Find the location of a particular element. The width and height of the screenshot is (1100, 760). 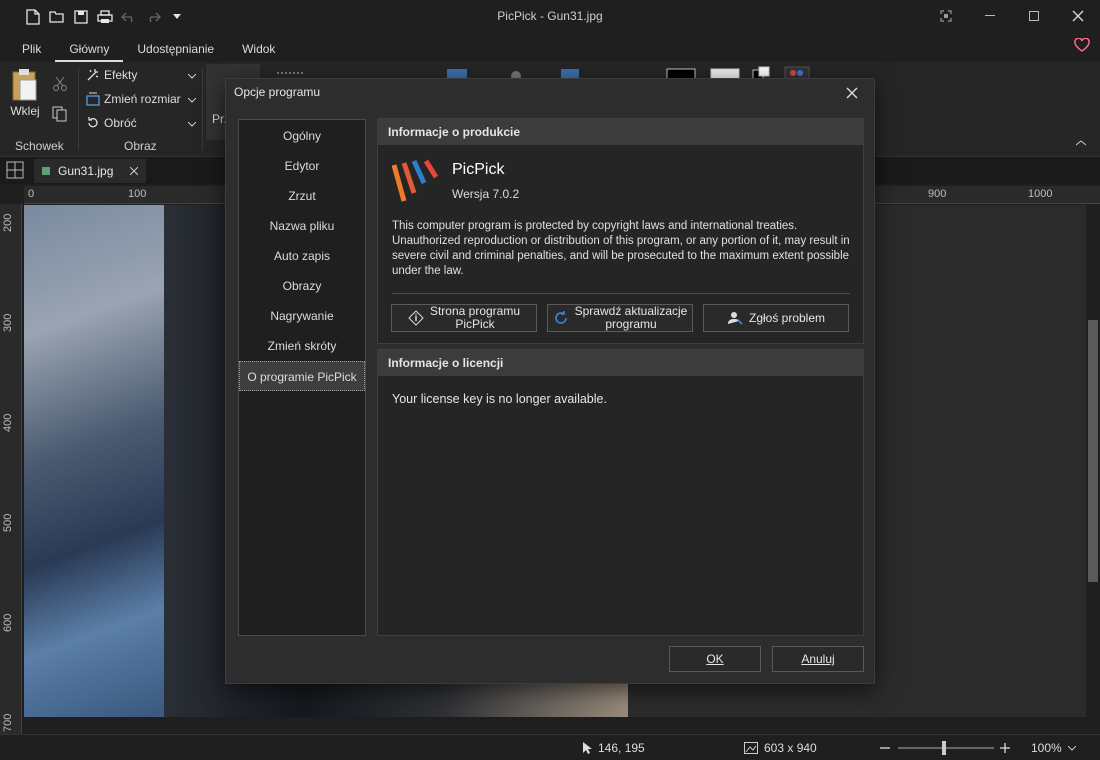

collapse-ribbon-icon is located at coordinates (1081, 143).